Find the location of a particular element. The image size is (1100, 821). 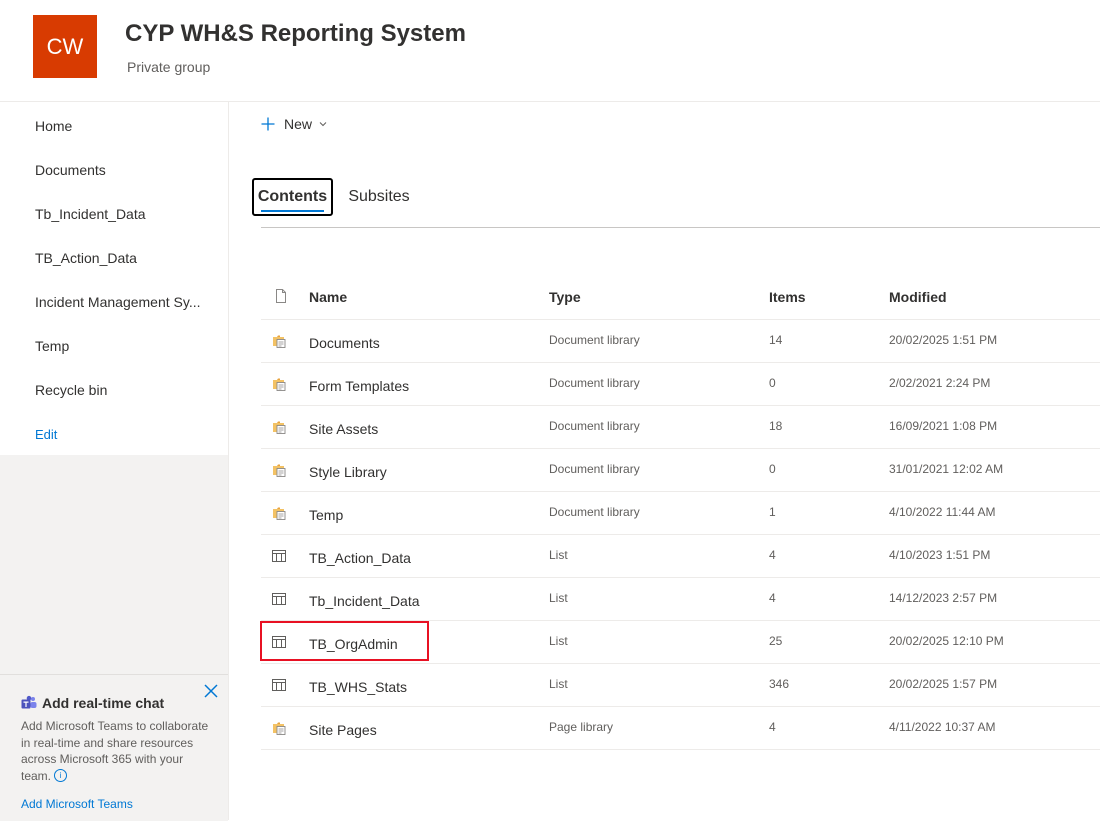

item-count: 346 is located at coordinates (779, 684).